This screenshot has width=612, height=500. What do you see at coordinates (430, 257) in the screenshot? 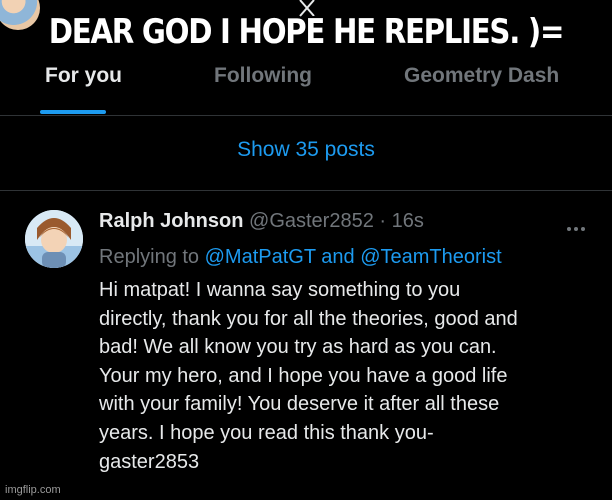
I see `mention-teamtheorist: @TeamTheorist` at bounding box center [430, 257].